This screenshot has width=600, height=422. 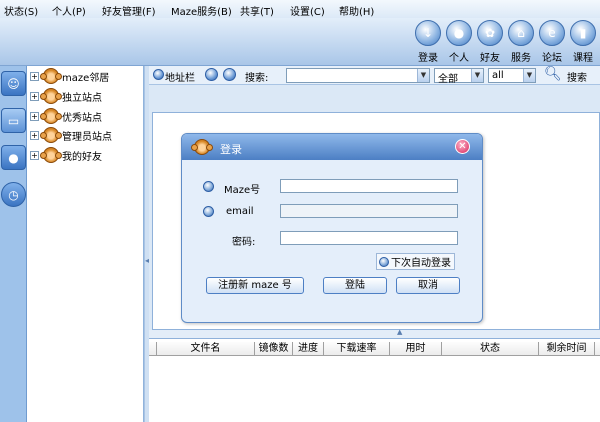 I want to click on column-header-progress: 进度, so click(x=308, y=349).